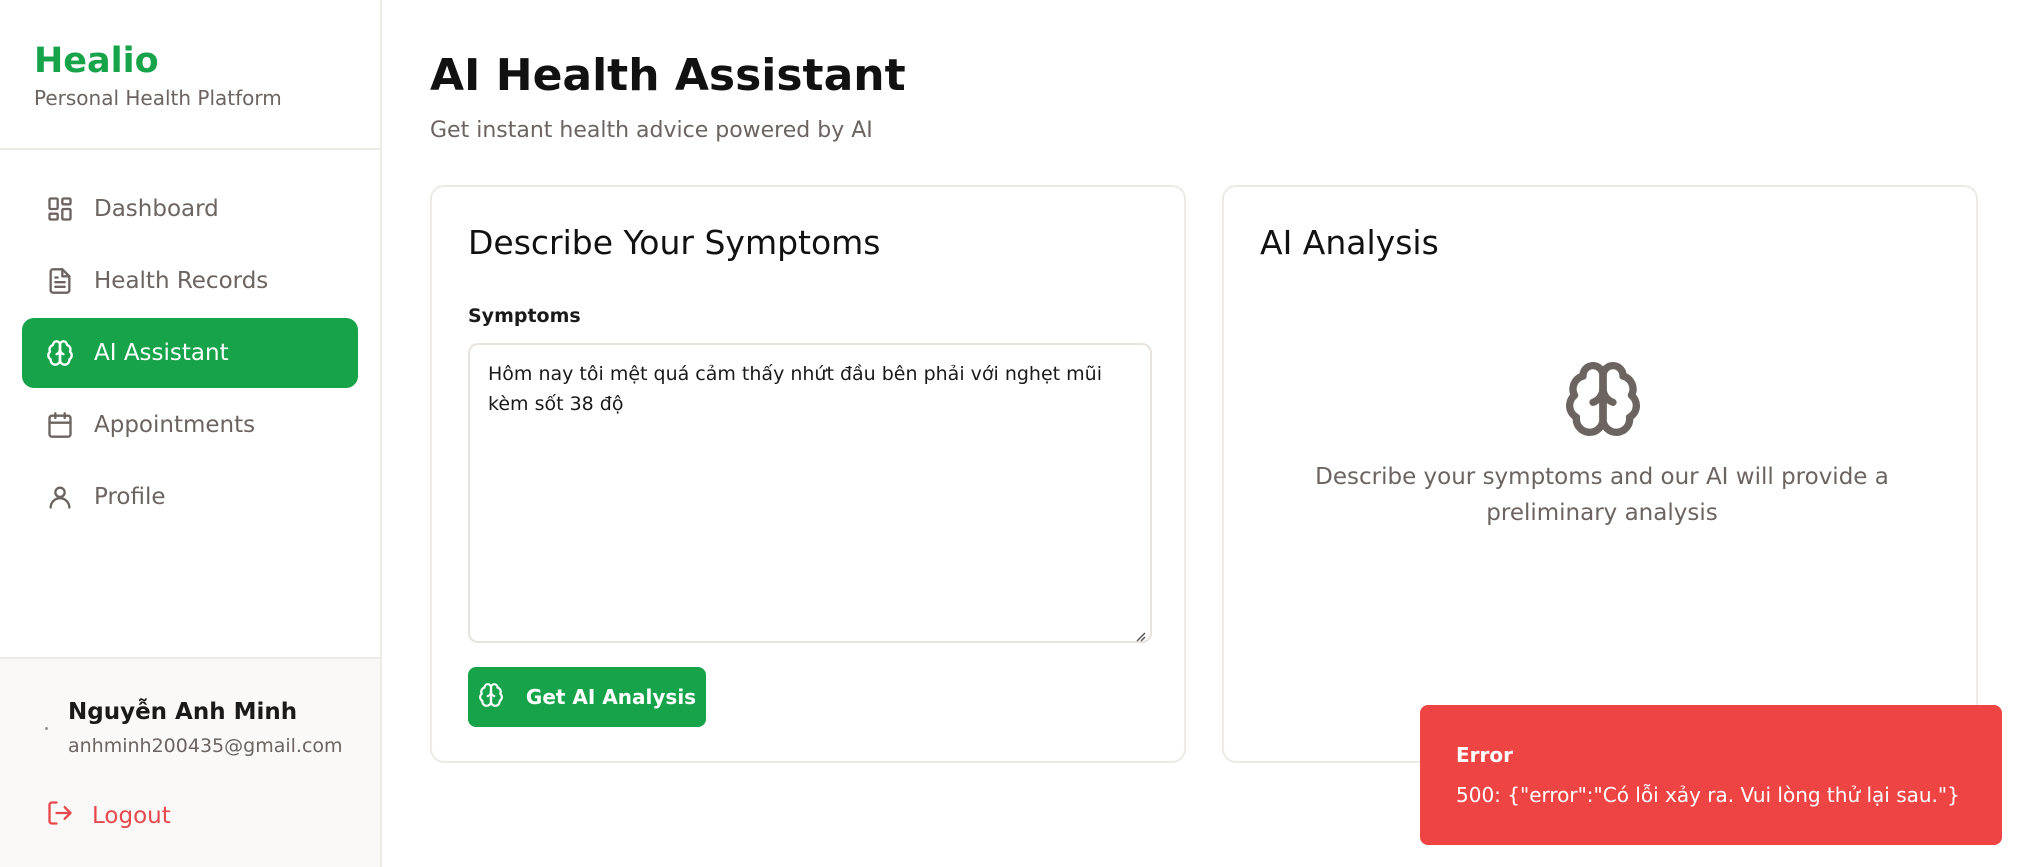 Image resolution: width=2025 pixels, height=867 pixels. Describe the element at coordinates (60, 209) in the screenshot. I see `layout-grid-icon` at that location.